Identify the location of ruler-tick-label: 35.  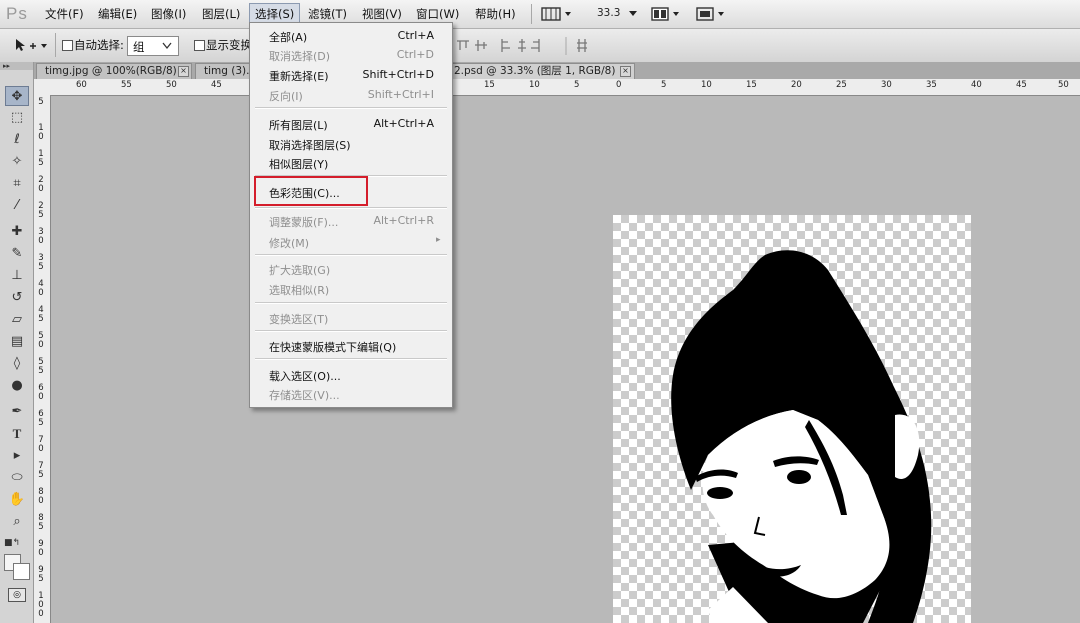
(931, 85).